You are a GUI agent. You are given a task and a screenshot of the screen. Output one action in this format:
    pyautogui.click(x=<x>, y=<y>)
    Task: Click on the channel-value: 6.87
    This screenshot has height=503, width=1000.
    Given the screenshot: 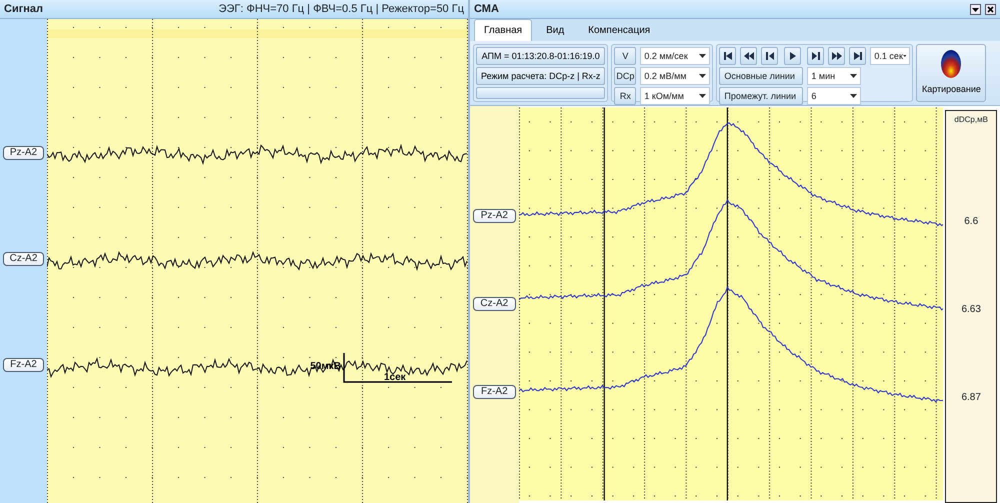 What is the action you would take?
    pyautogui.click(x=971, y=398)
    